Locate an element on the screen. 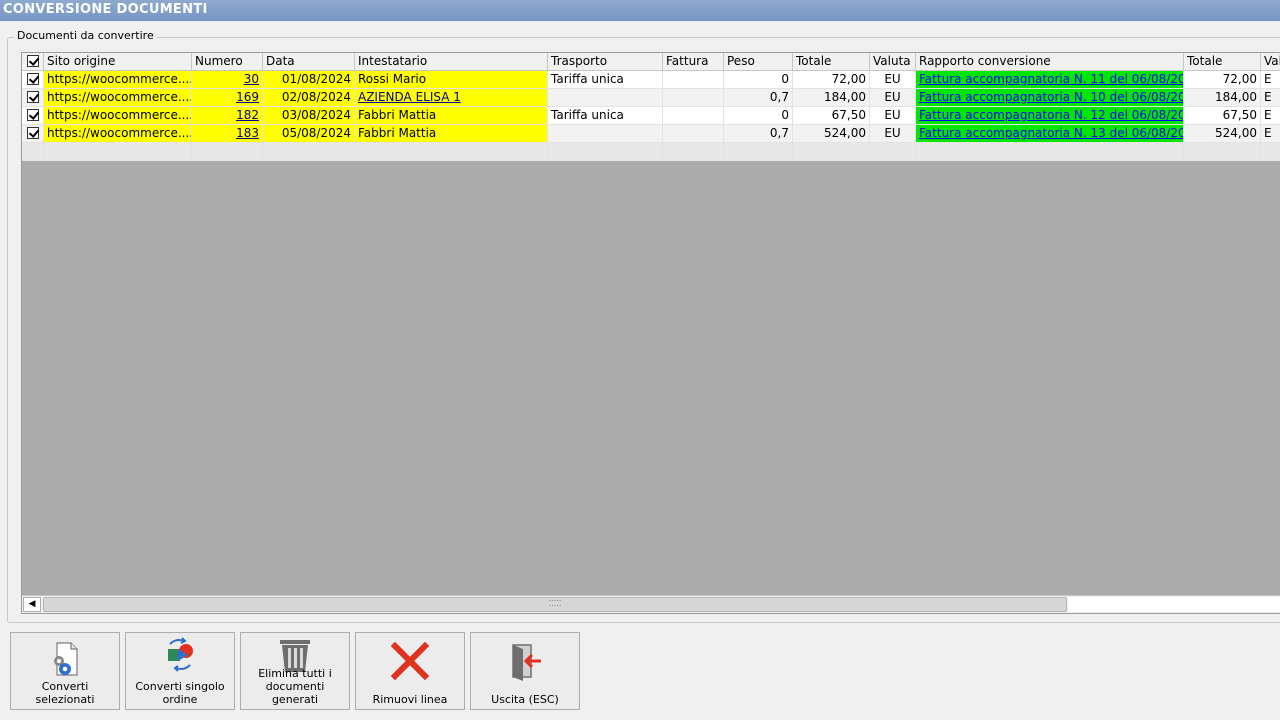 Image resolution: width=1280 pixels, height=720 pixels. group-label: Documenti da convertire is located at coordinates (85, 35).